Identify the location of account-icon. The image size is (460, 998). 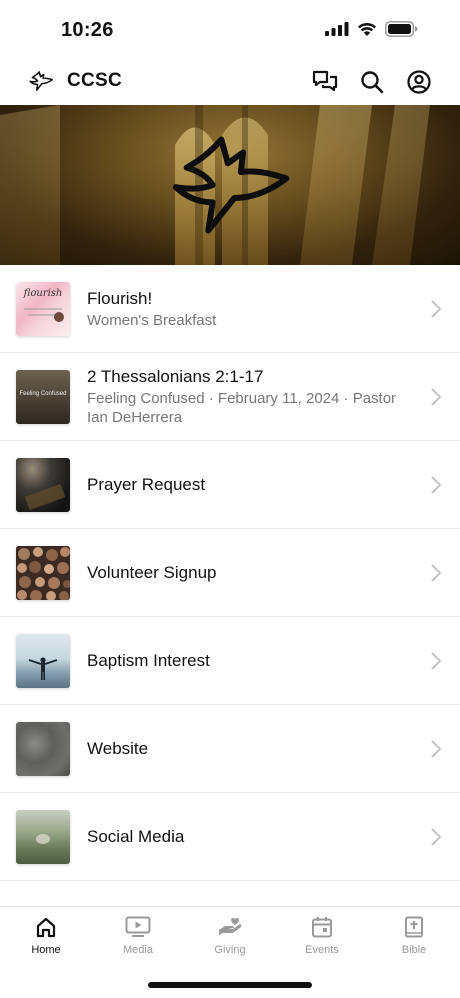
(419, 82).